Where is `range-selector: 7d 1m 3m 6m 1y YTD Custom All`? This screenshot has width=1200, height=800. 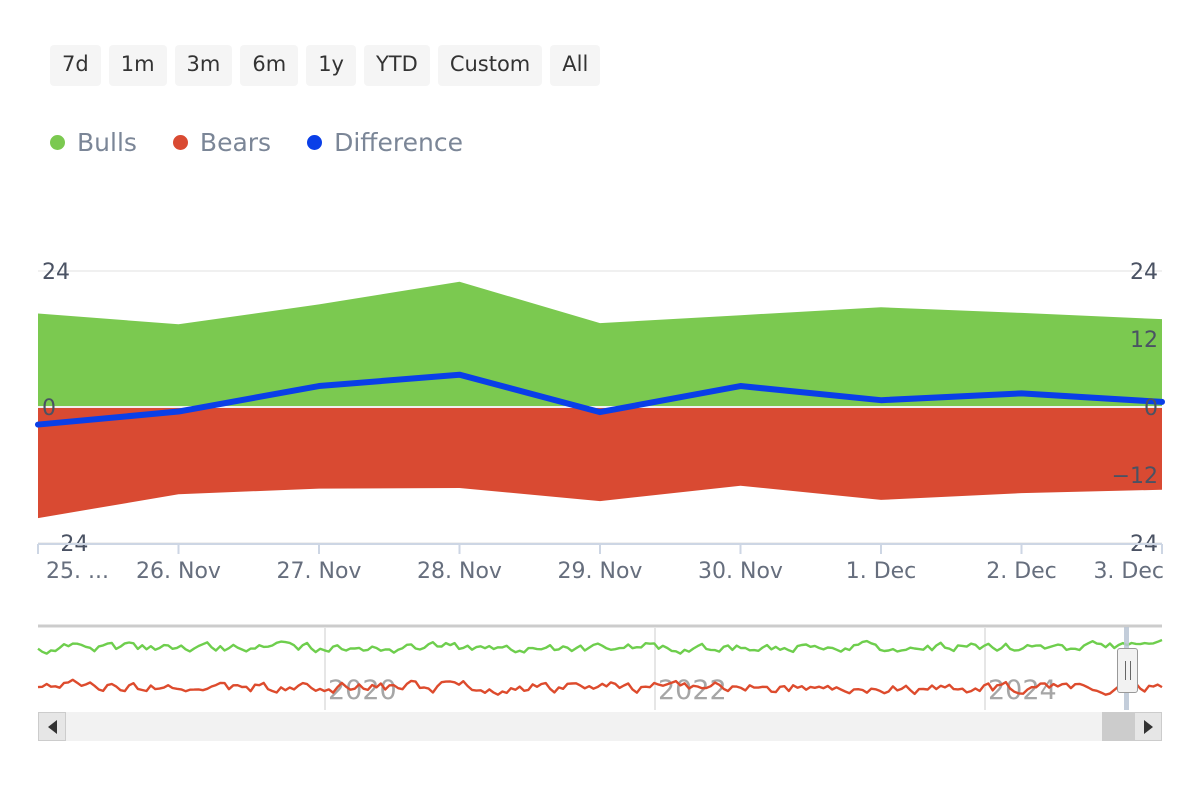 range-selector: 7d 1m 3m 6m 1y YTD Custom All is located at coordinates (325, 65).